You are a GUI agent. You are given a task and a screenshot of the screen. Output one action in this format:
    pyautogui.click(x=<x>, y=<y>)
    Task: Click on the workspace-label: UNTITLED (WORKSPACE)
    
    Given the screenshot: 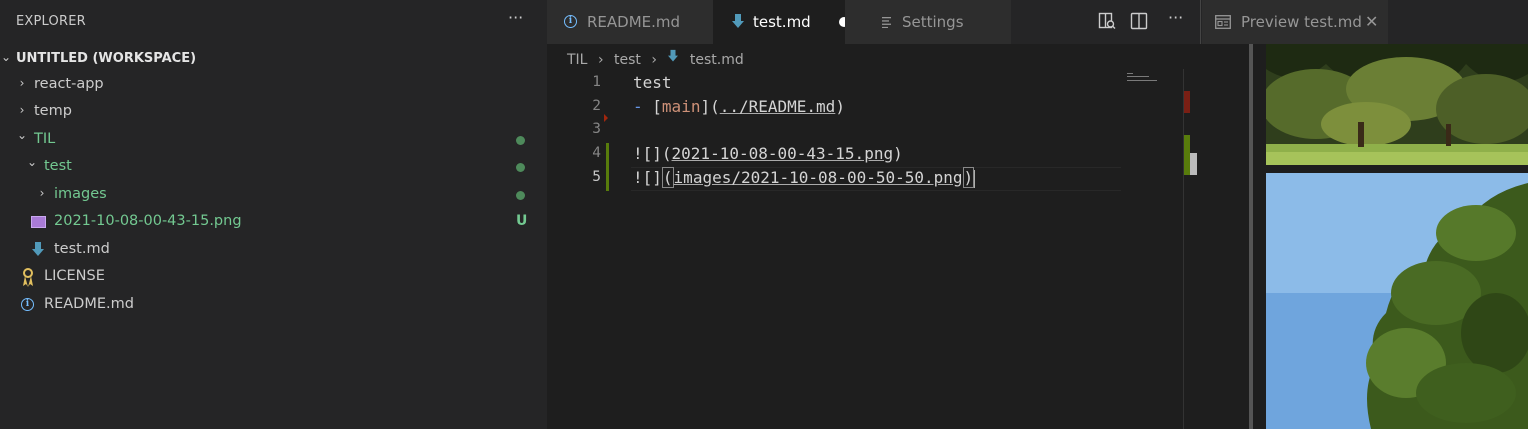 What is the action you would take?
    pyautogui.click(x=106, y=58)
    